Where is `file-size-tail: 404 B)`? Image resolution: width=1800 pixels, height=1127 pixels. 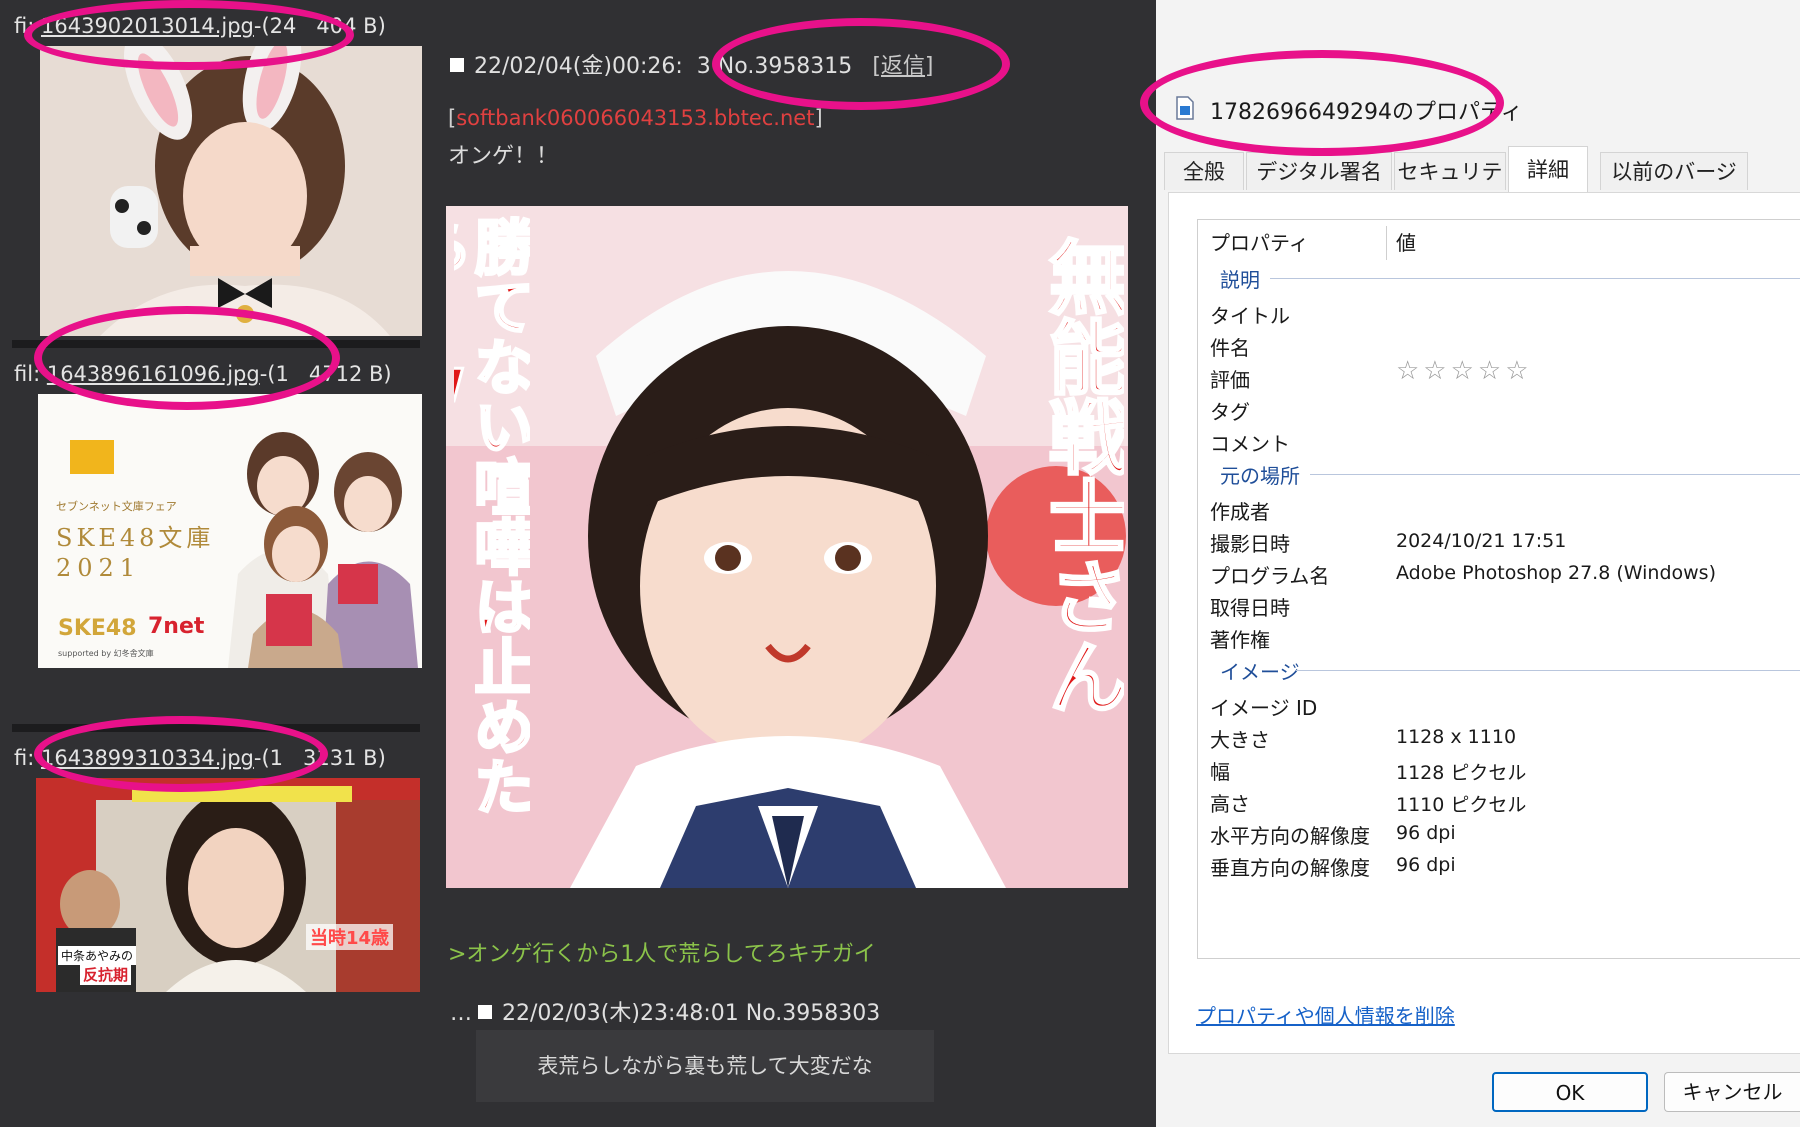
file-size-tail: 404 B) is located at coordinates (351, 26).